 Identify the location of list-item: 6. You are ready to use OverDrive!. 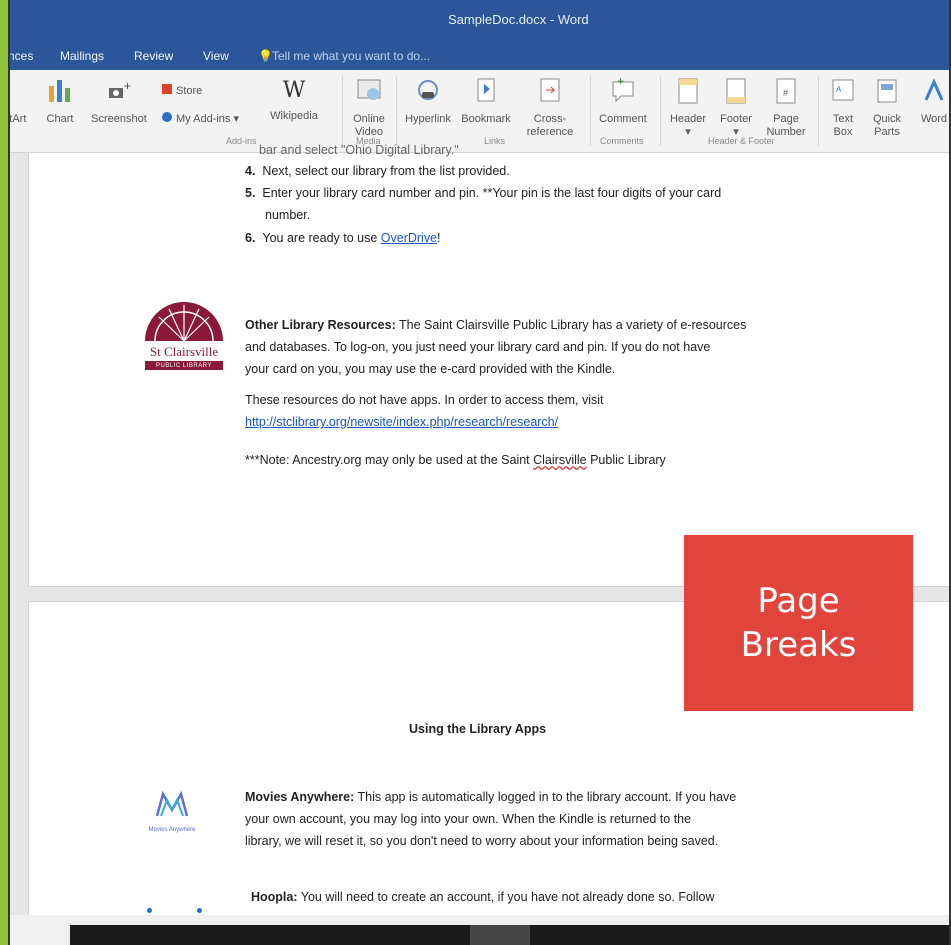
(343, 238).